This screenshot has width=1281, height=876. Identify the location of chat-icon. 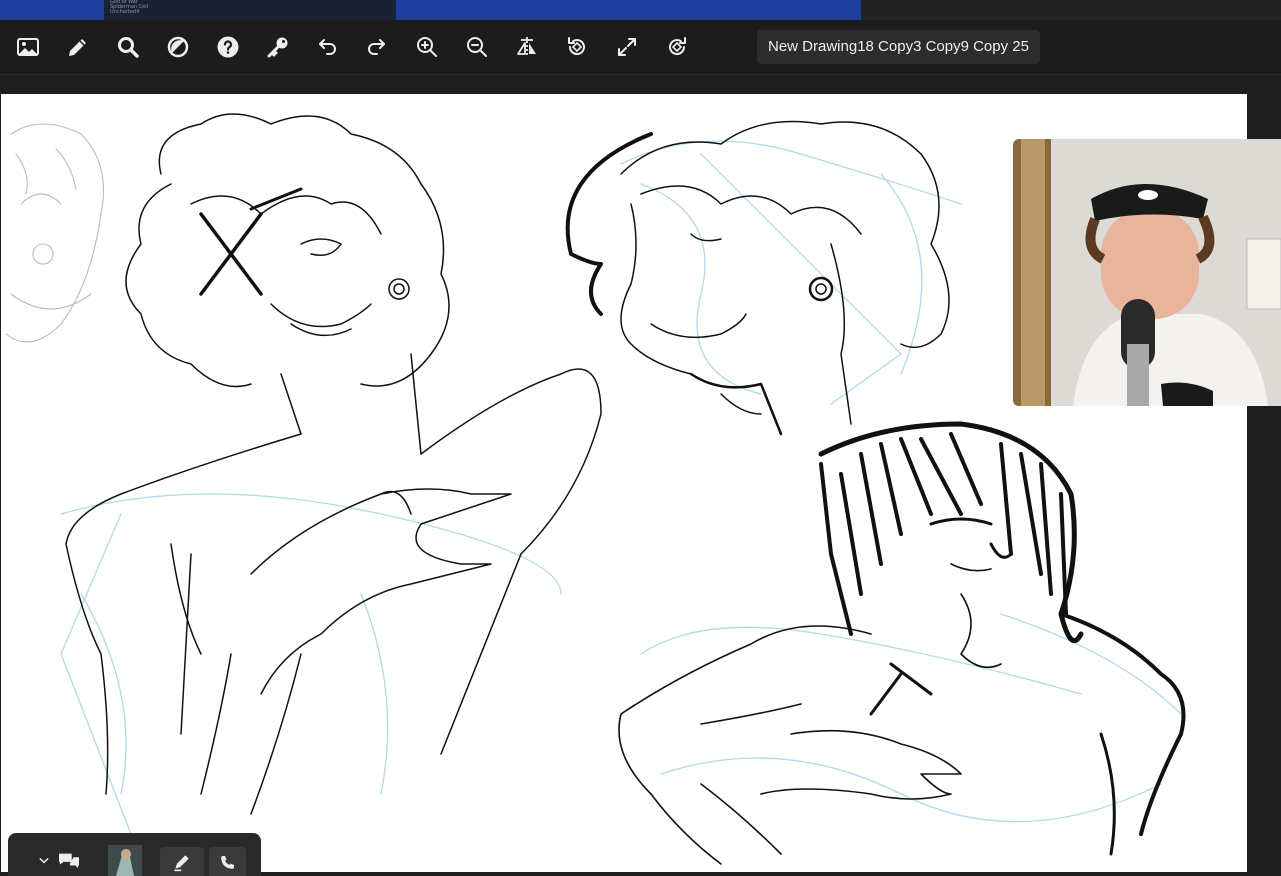
(69, 860).